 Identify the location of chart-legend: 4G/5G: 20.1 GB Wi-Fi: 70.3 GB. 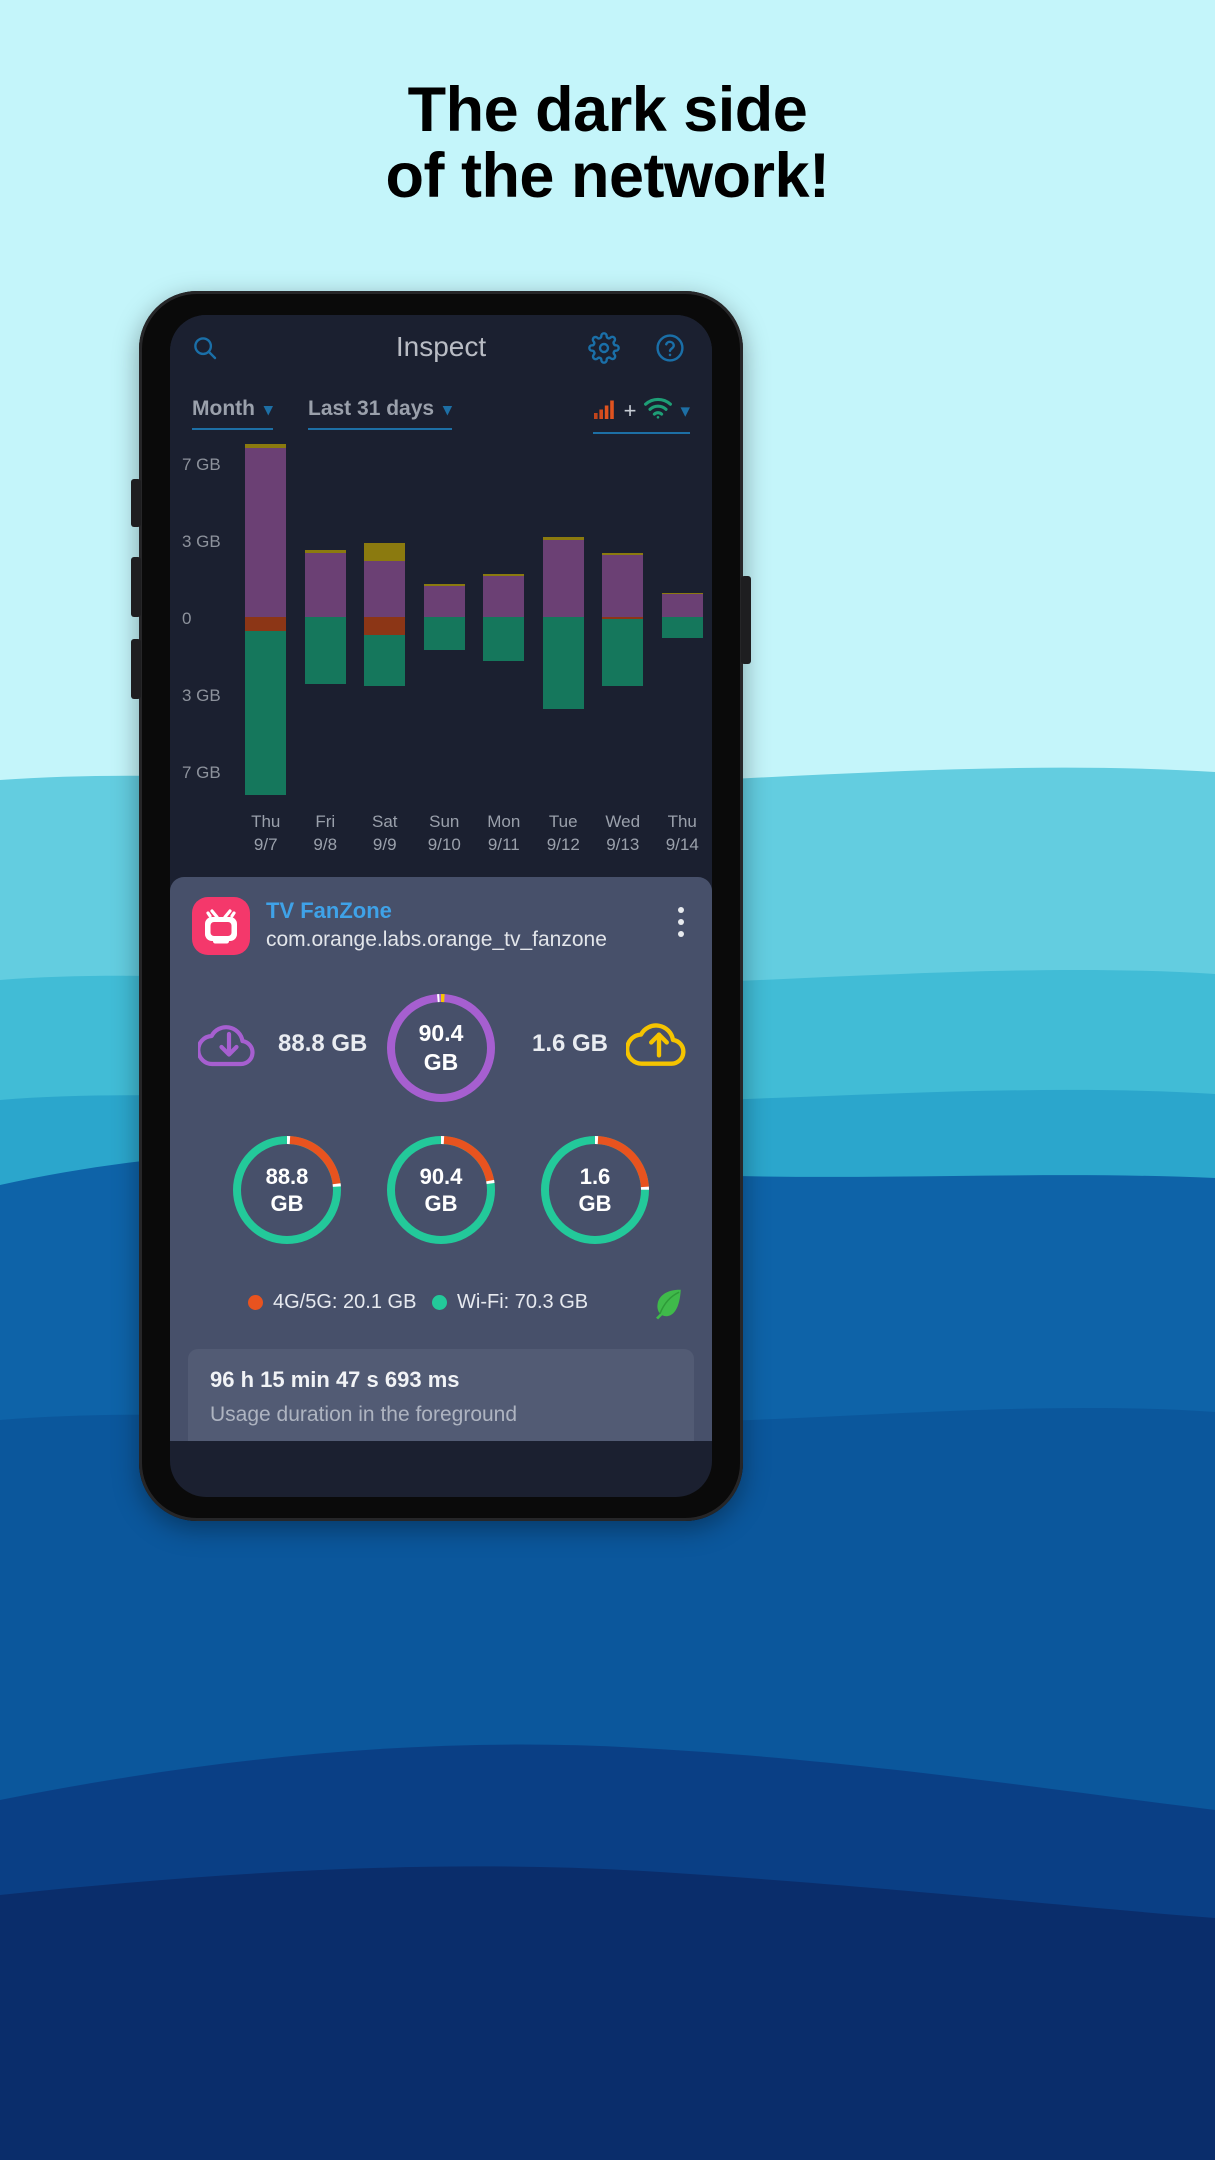
(441, 1304).